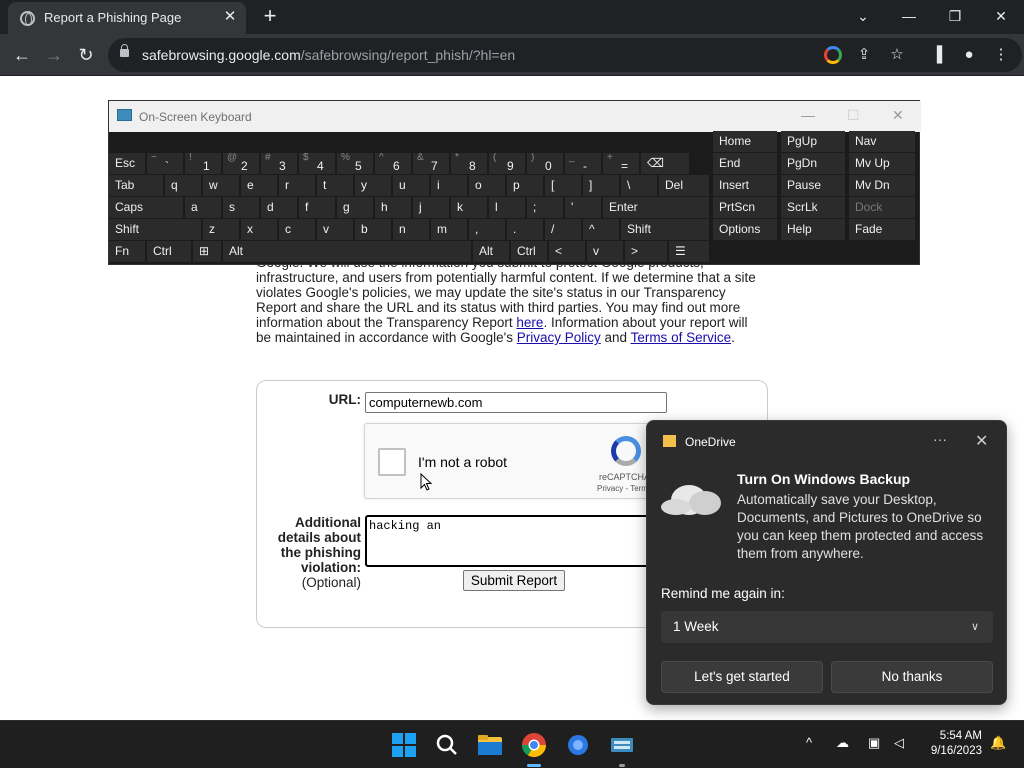 This screenshot has height=768, width=1024. Describe the element at coordinates (241, 207) in the screenshot. I see `key-r3-2: s` at that location.